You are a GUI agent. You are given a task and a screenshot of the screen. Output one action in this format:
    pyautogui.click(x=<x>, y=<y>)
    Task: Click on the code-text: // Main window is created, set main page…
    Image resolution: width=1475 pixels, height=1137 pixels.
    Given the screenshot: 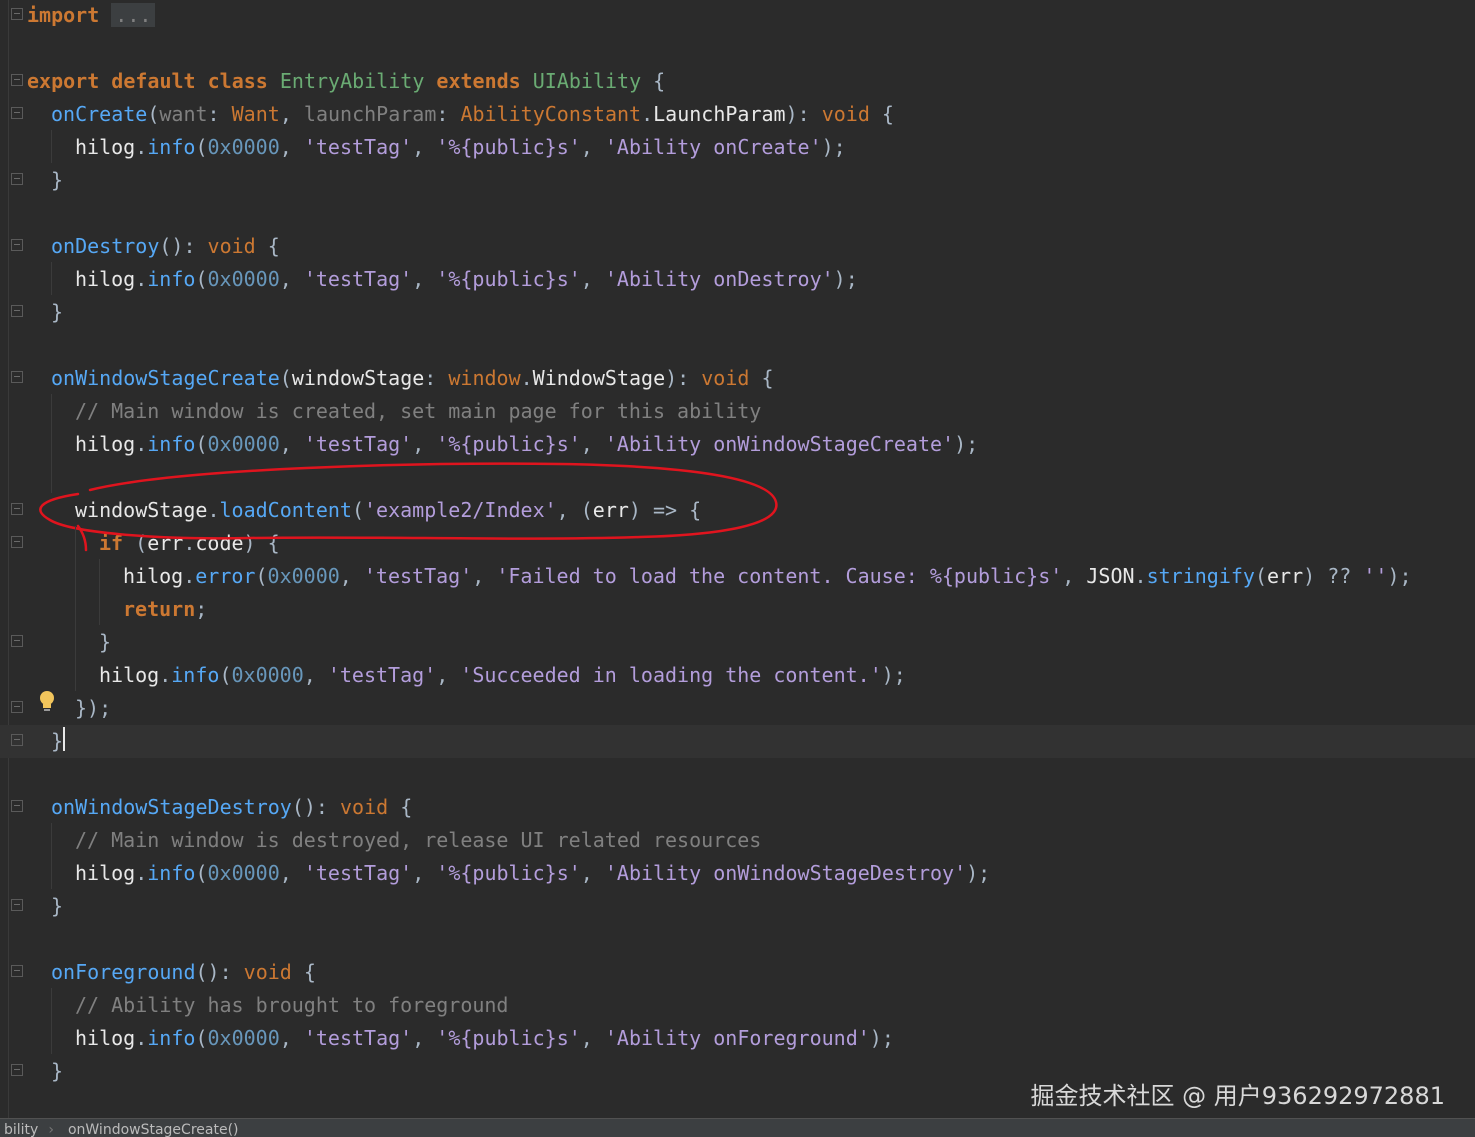 What is the action you would take?
    pyautogui.click(x=418, y=411)
    